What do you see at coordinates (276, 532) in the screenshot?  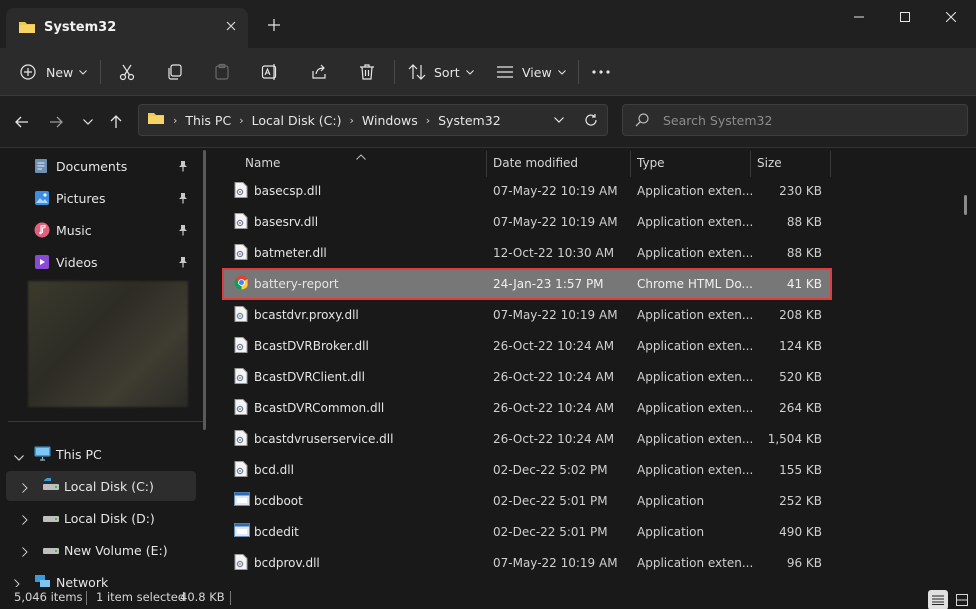 I see `file-name: bcdedit` at bounding box center [276, 532].